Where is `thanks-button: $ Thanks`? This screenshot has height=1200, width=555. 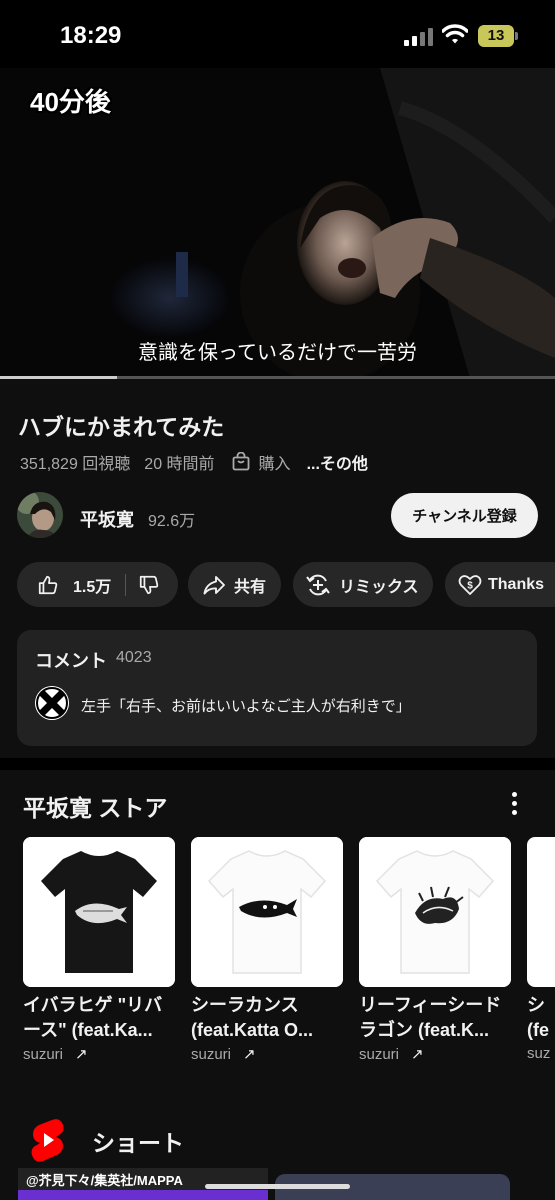
thanks-button: $ Thanks is located at coordinates (500, 584).